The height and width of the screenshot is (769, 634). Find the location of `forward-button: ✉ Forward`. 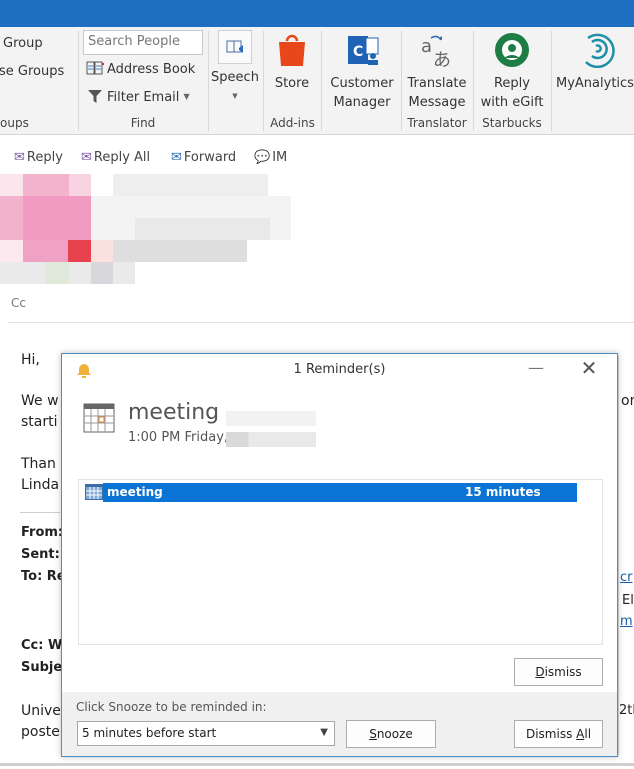

forward-button: ✉ Forward is located at coordinates (203, 157).